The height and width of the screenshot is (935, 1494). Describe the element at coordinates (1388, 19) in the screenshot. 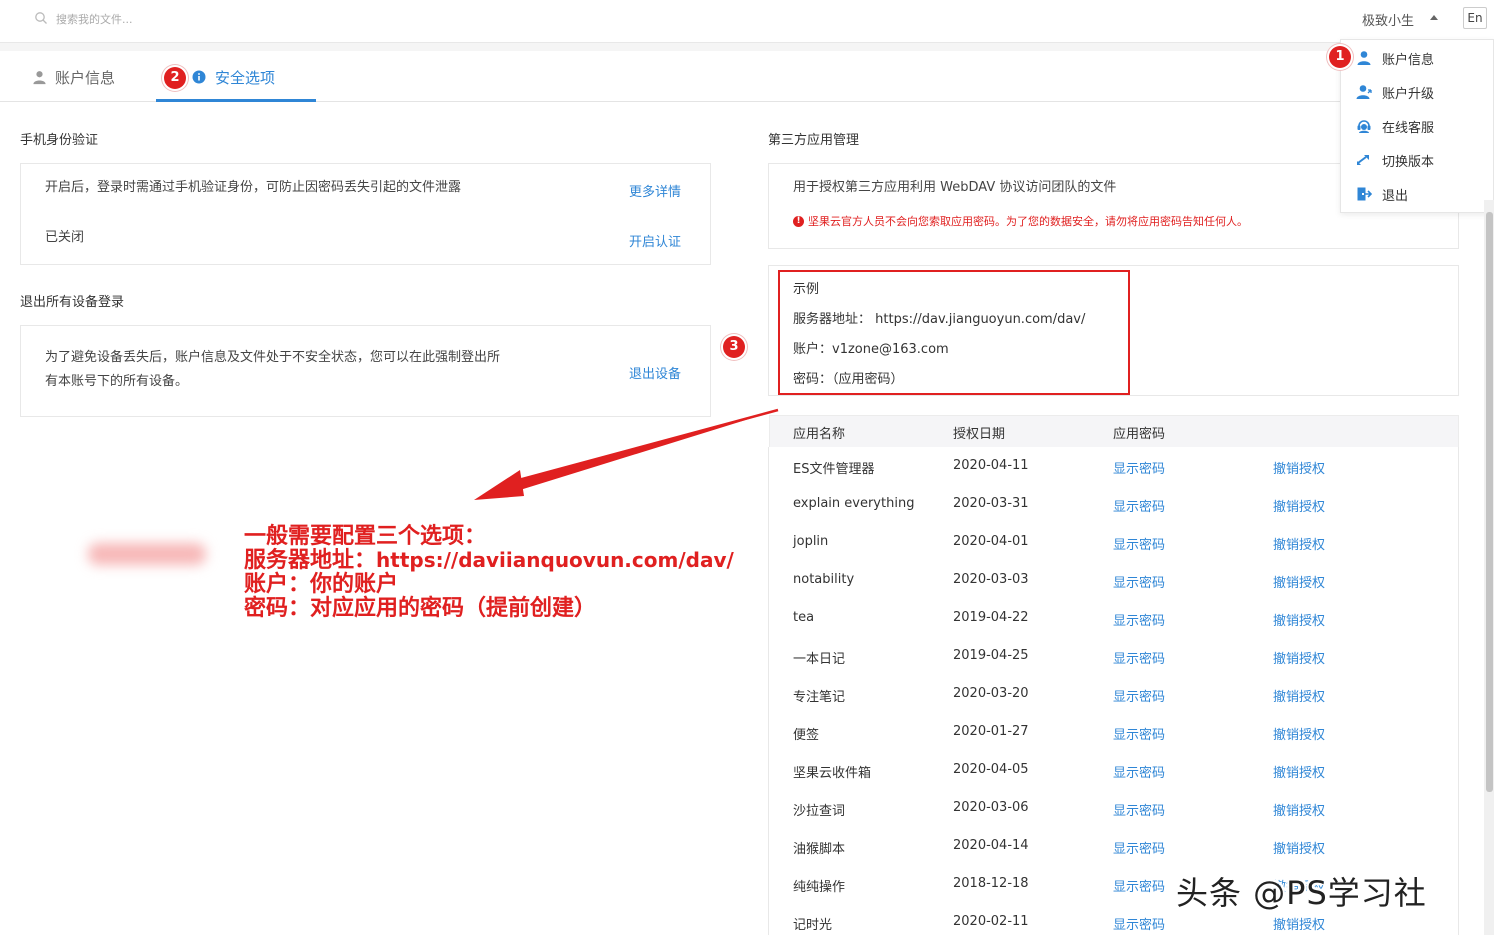

I see `user-menu: 极致小生` at that location.